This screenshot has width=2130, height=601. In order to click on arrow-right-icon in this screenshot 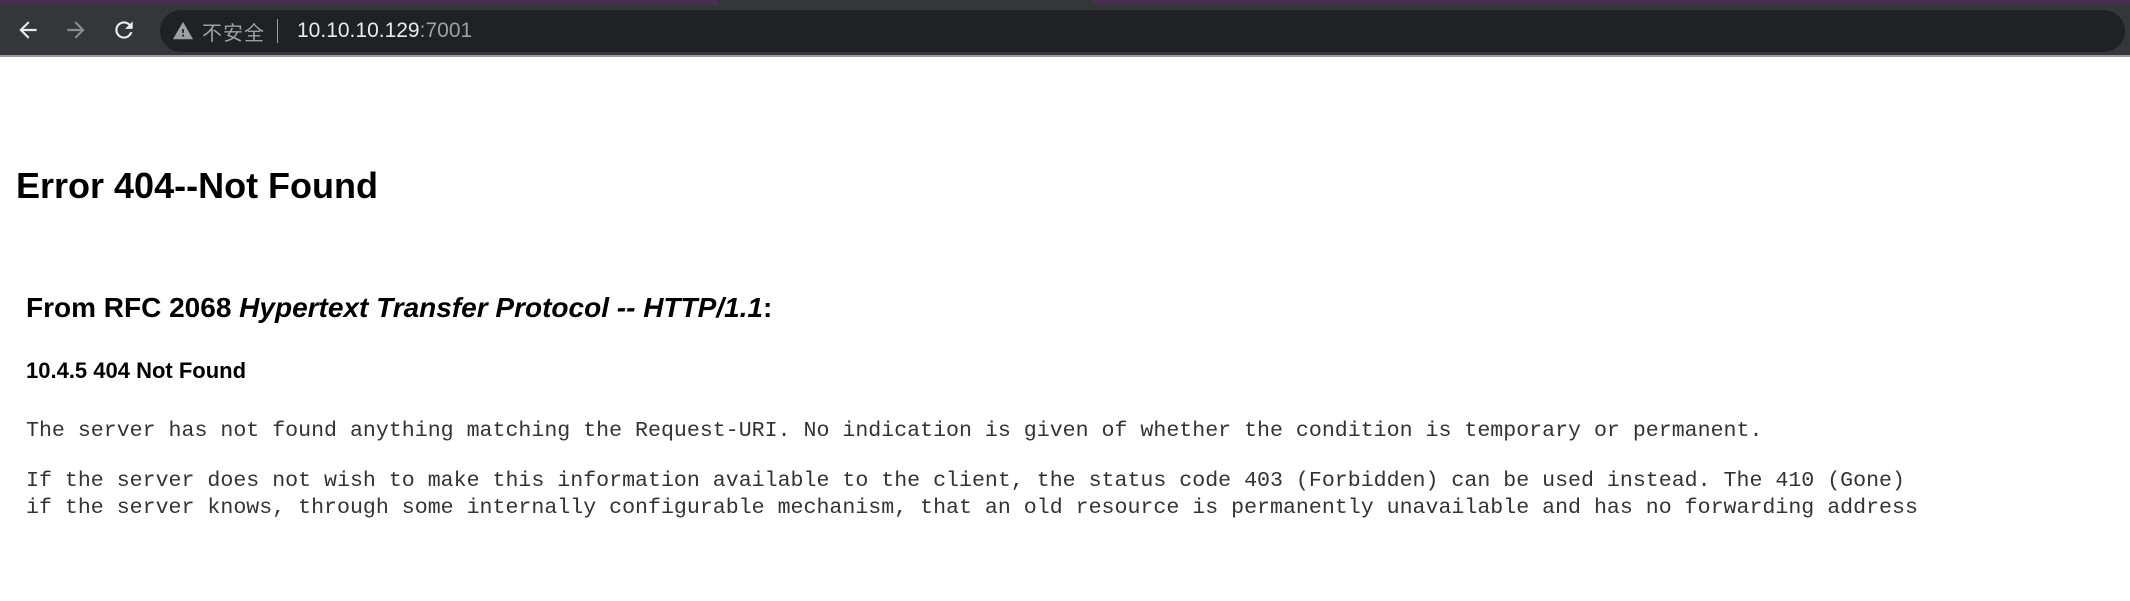, I will do `click(76, 30)`.